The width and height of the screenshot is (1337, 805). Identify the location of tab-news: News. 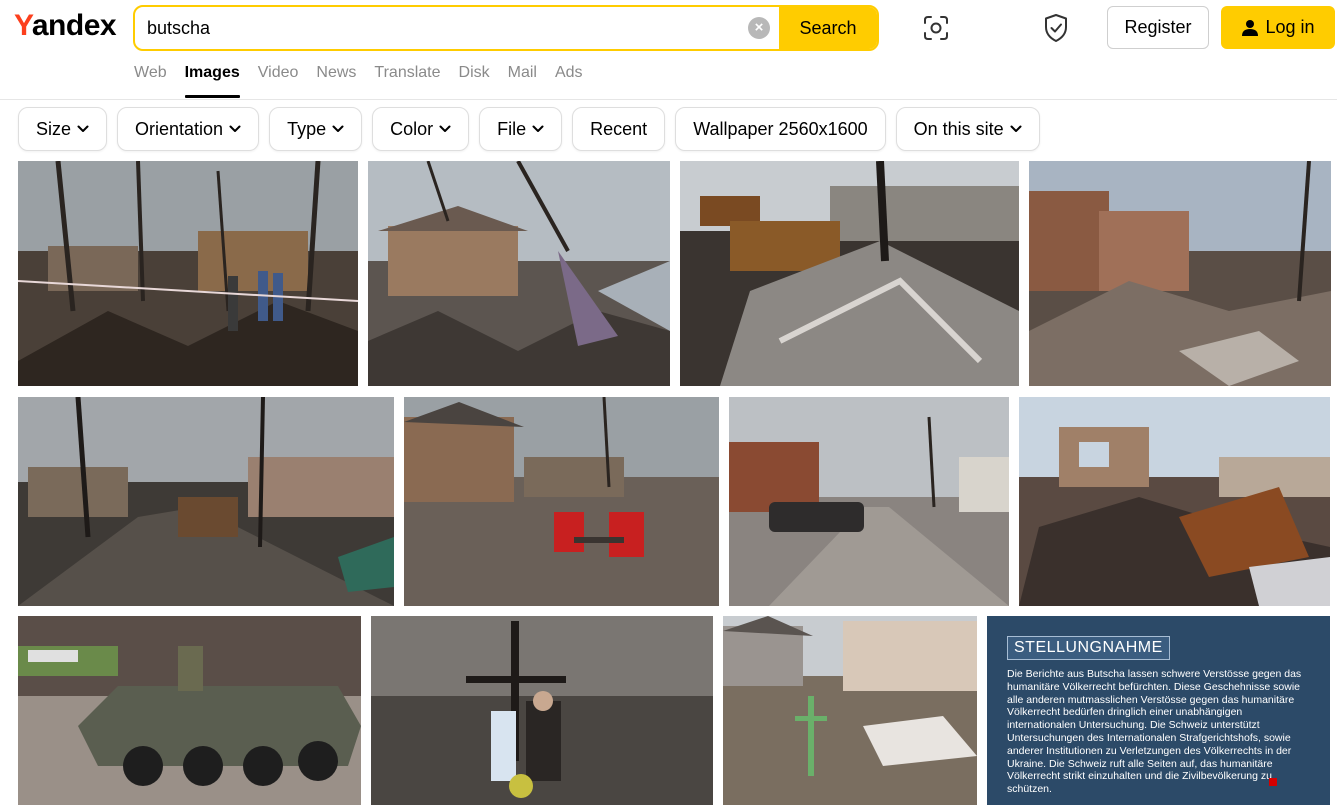
(336, 80).